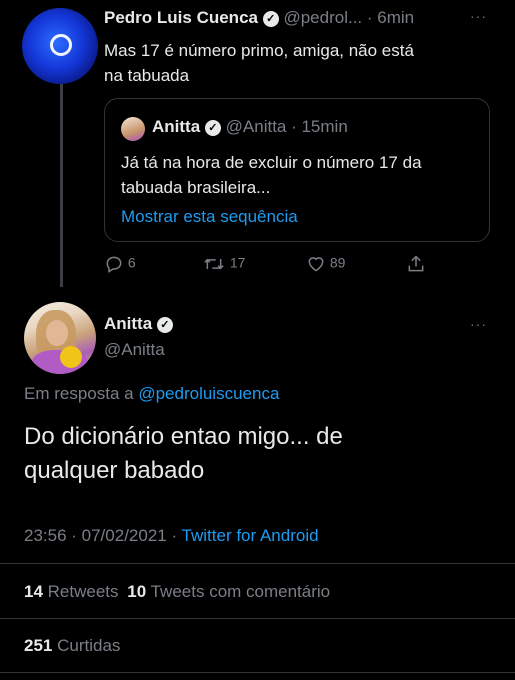 This screenshot has height=680, width=515. I want to click on main-text-line: qualquer babado, so click(114, 470).